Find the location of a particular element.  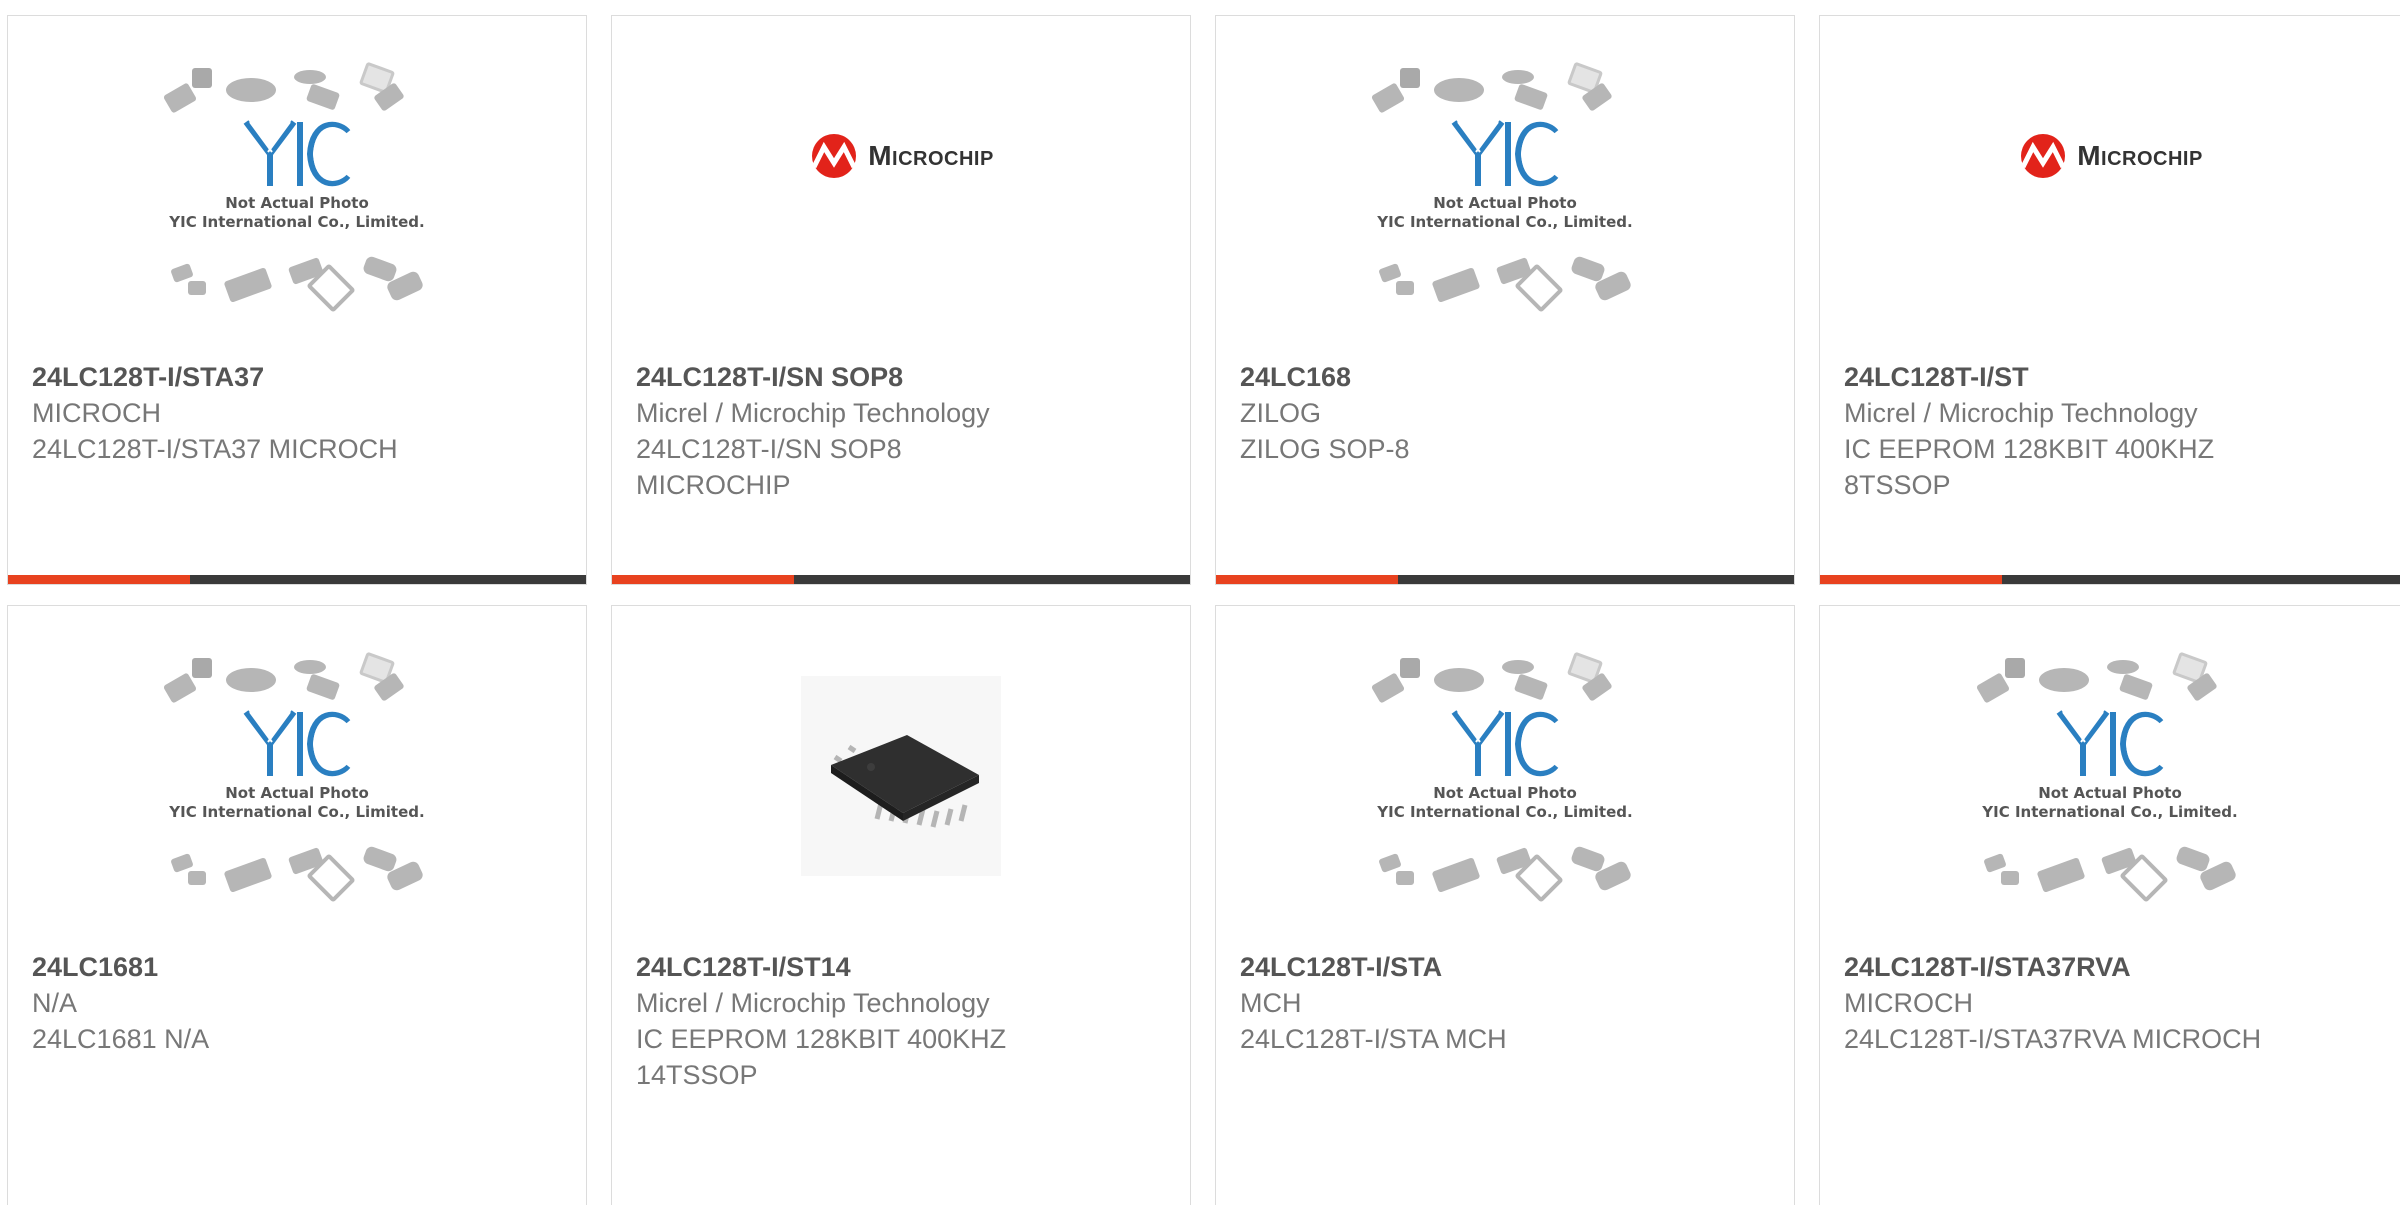

product-image is located at coordinates (901, 776).